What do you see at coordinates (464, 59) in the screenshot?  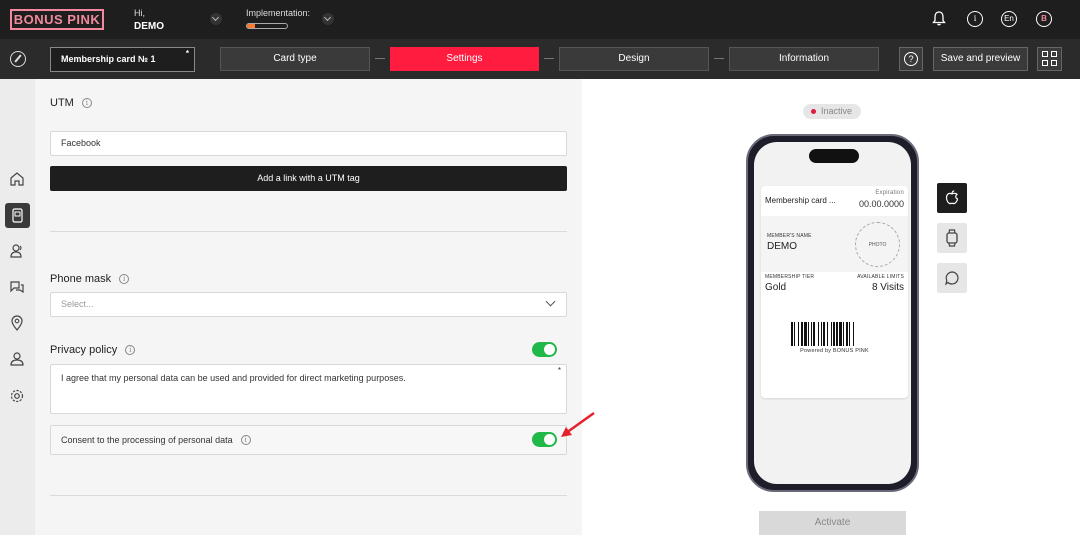 I see `tab-settings: Settings` at bounding box center [464, 59].